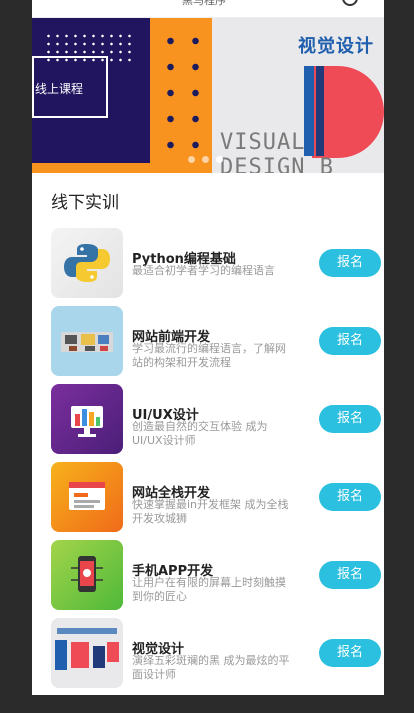 The width and height of the screenshot is (414, 713). I want to click on web-frontend-icon, so click(87, 341).